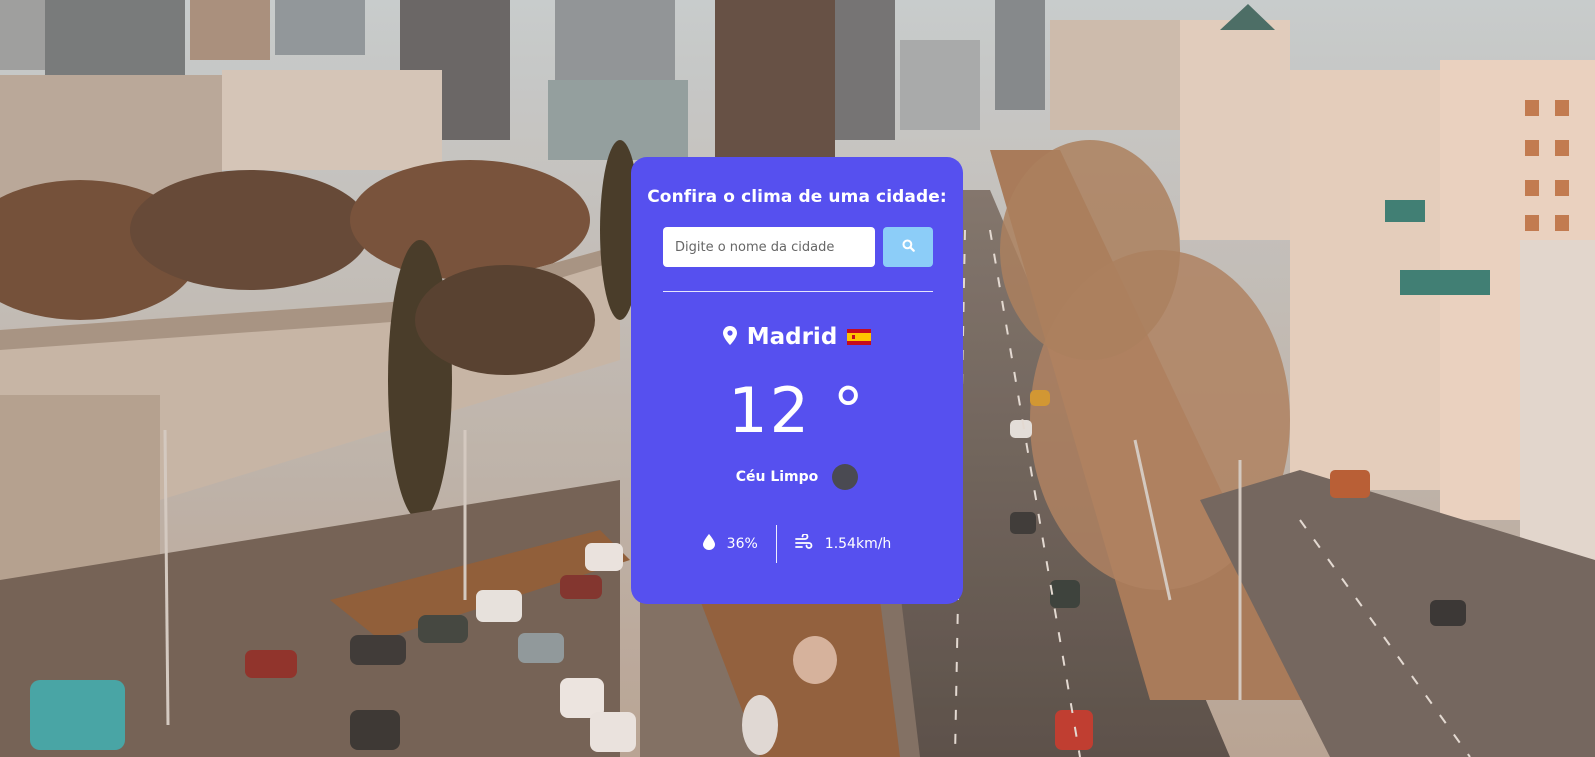 The height and width of the screenshot is (757, 1595). I want to click on temperature: 12 °, so click(797, 410).